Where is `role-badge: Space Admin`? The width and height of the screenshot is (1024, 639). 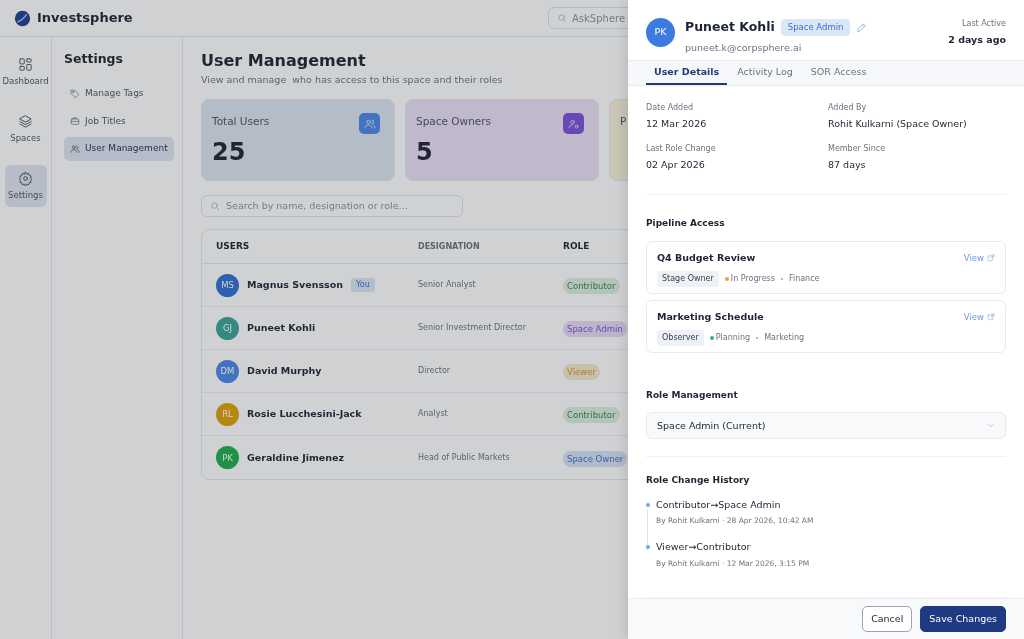 role-badge: Space Admin is located at coordinates (815, 27).